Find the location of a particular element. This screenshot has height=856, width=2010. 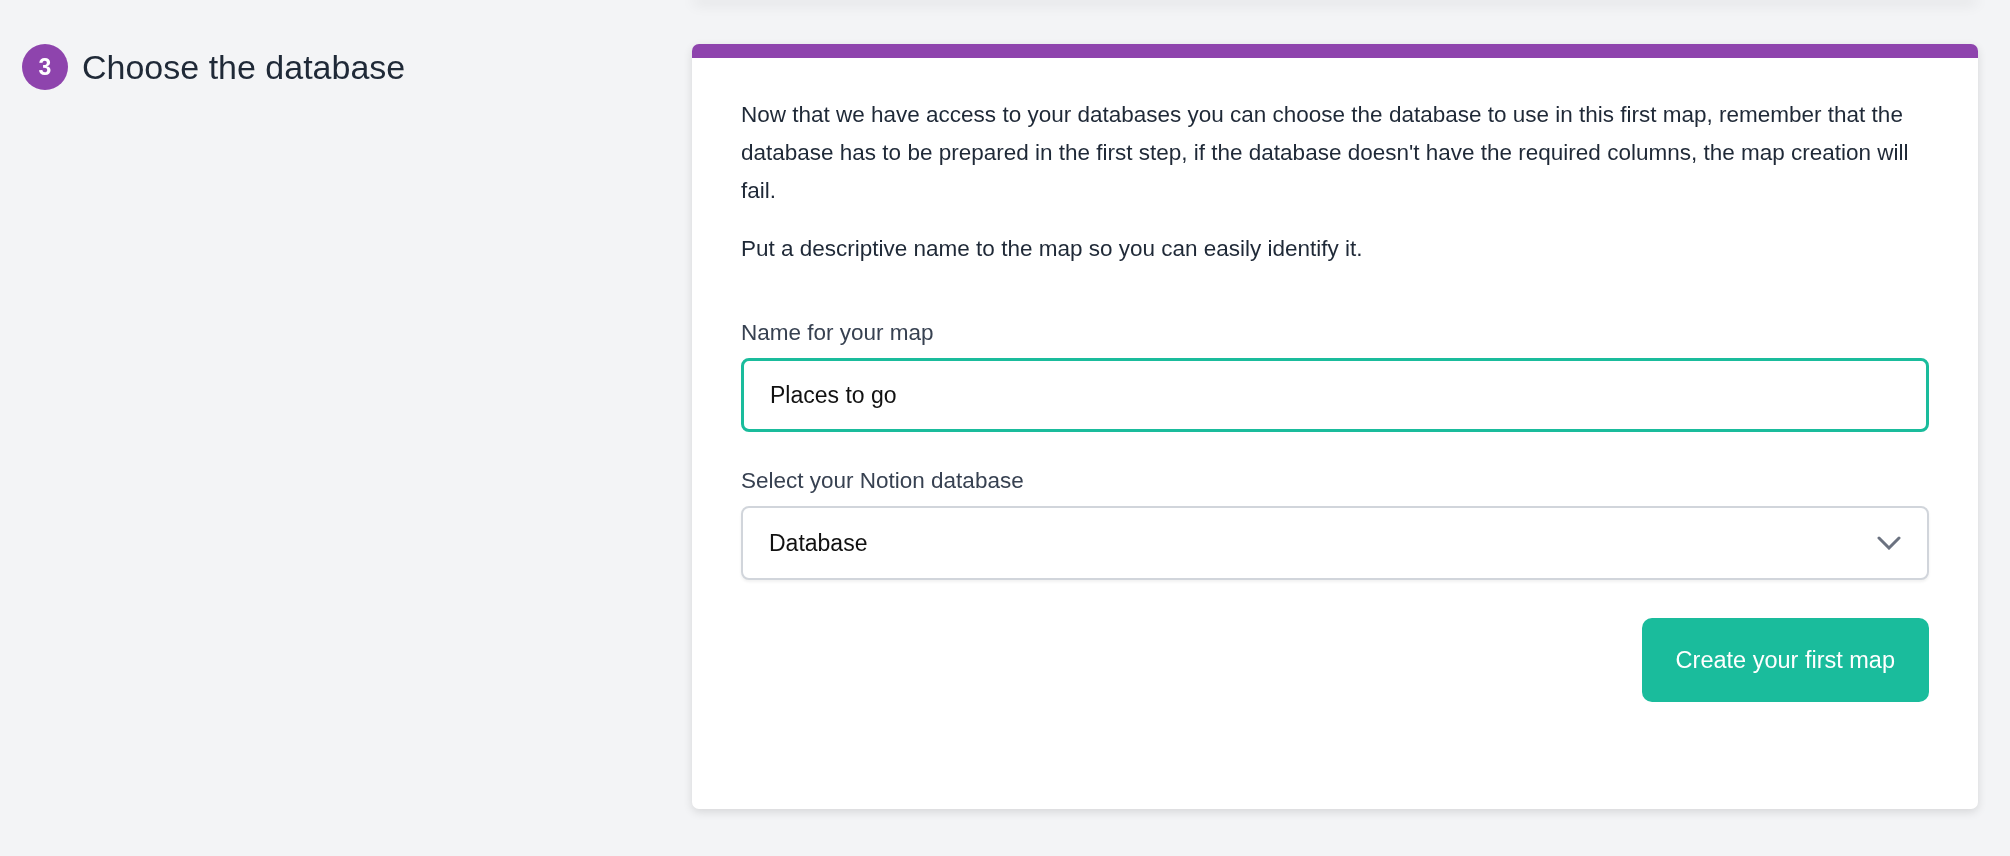

paragraph: Now that we have access to your databases you can choose the database to use in this first map, remember that the database has to be prepared in the first step, if the database doesn't have the required columns, the map creation will fail. is located at coordinates (1325, 153).